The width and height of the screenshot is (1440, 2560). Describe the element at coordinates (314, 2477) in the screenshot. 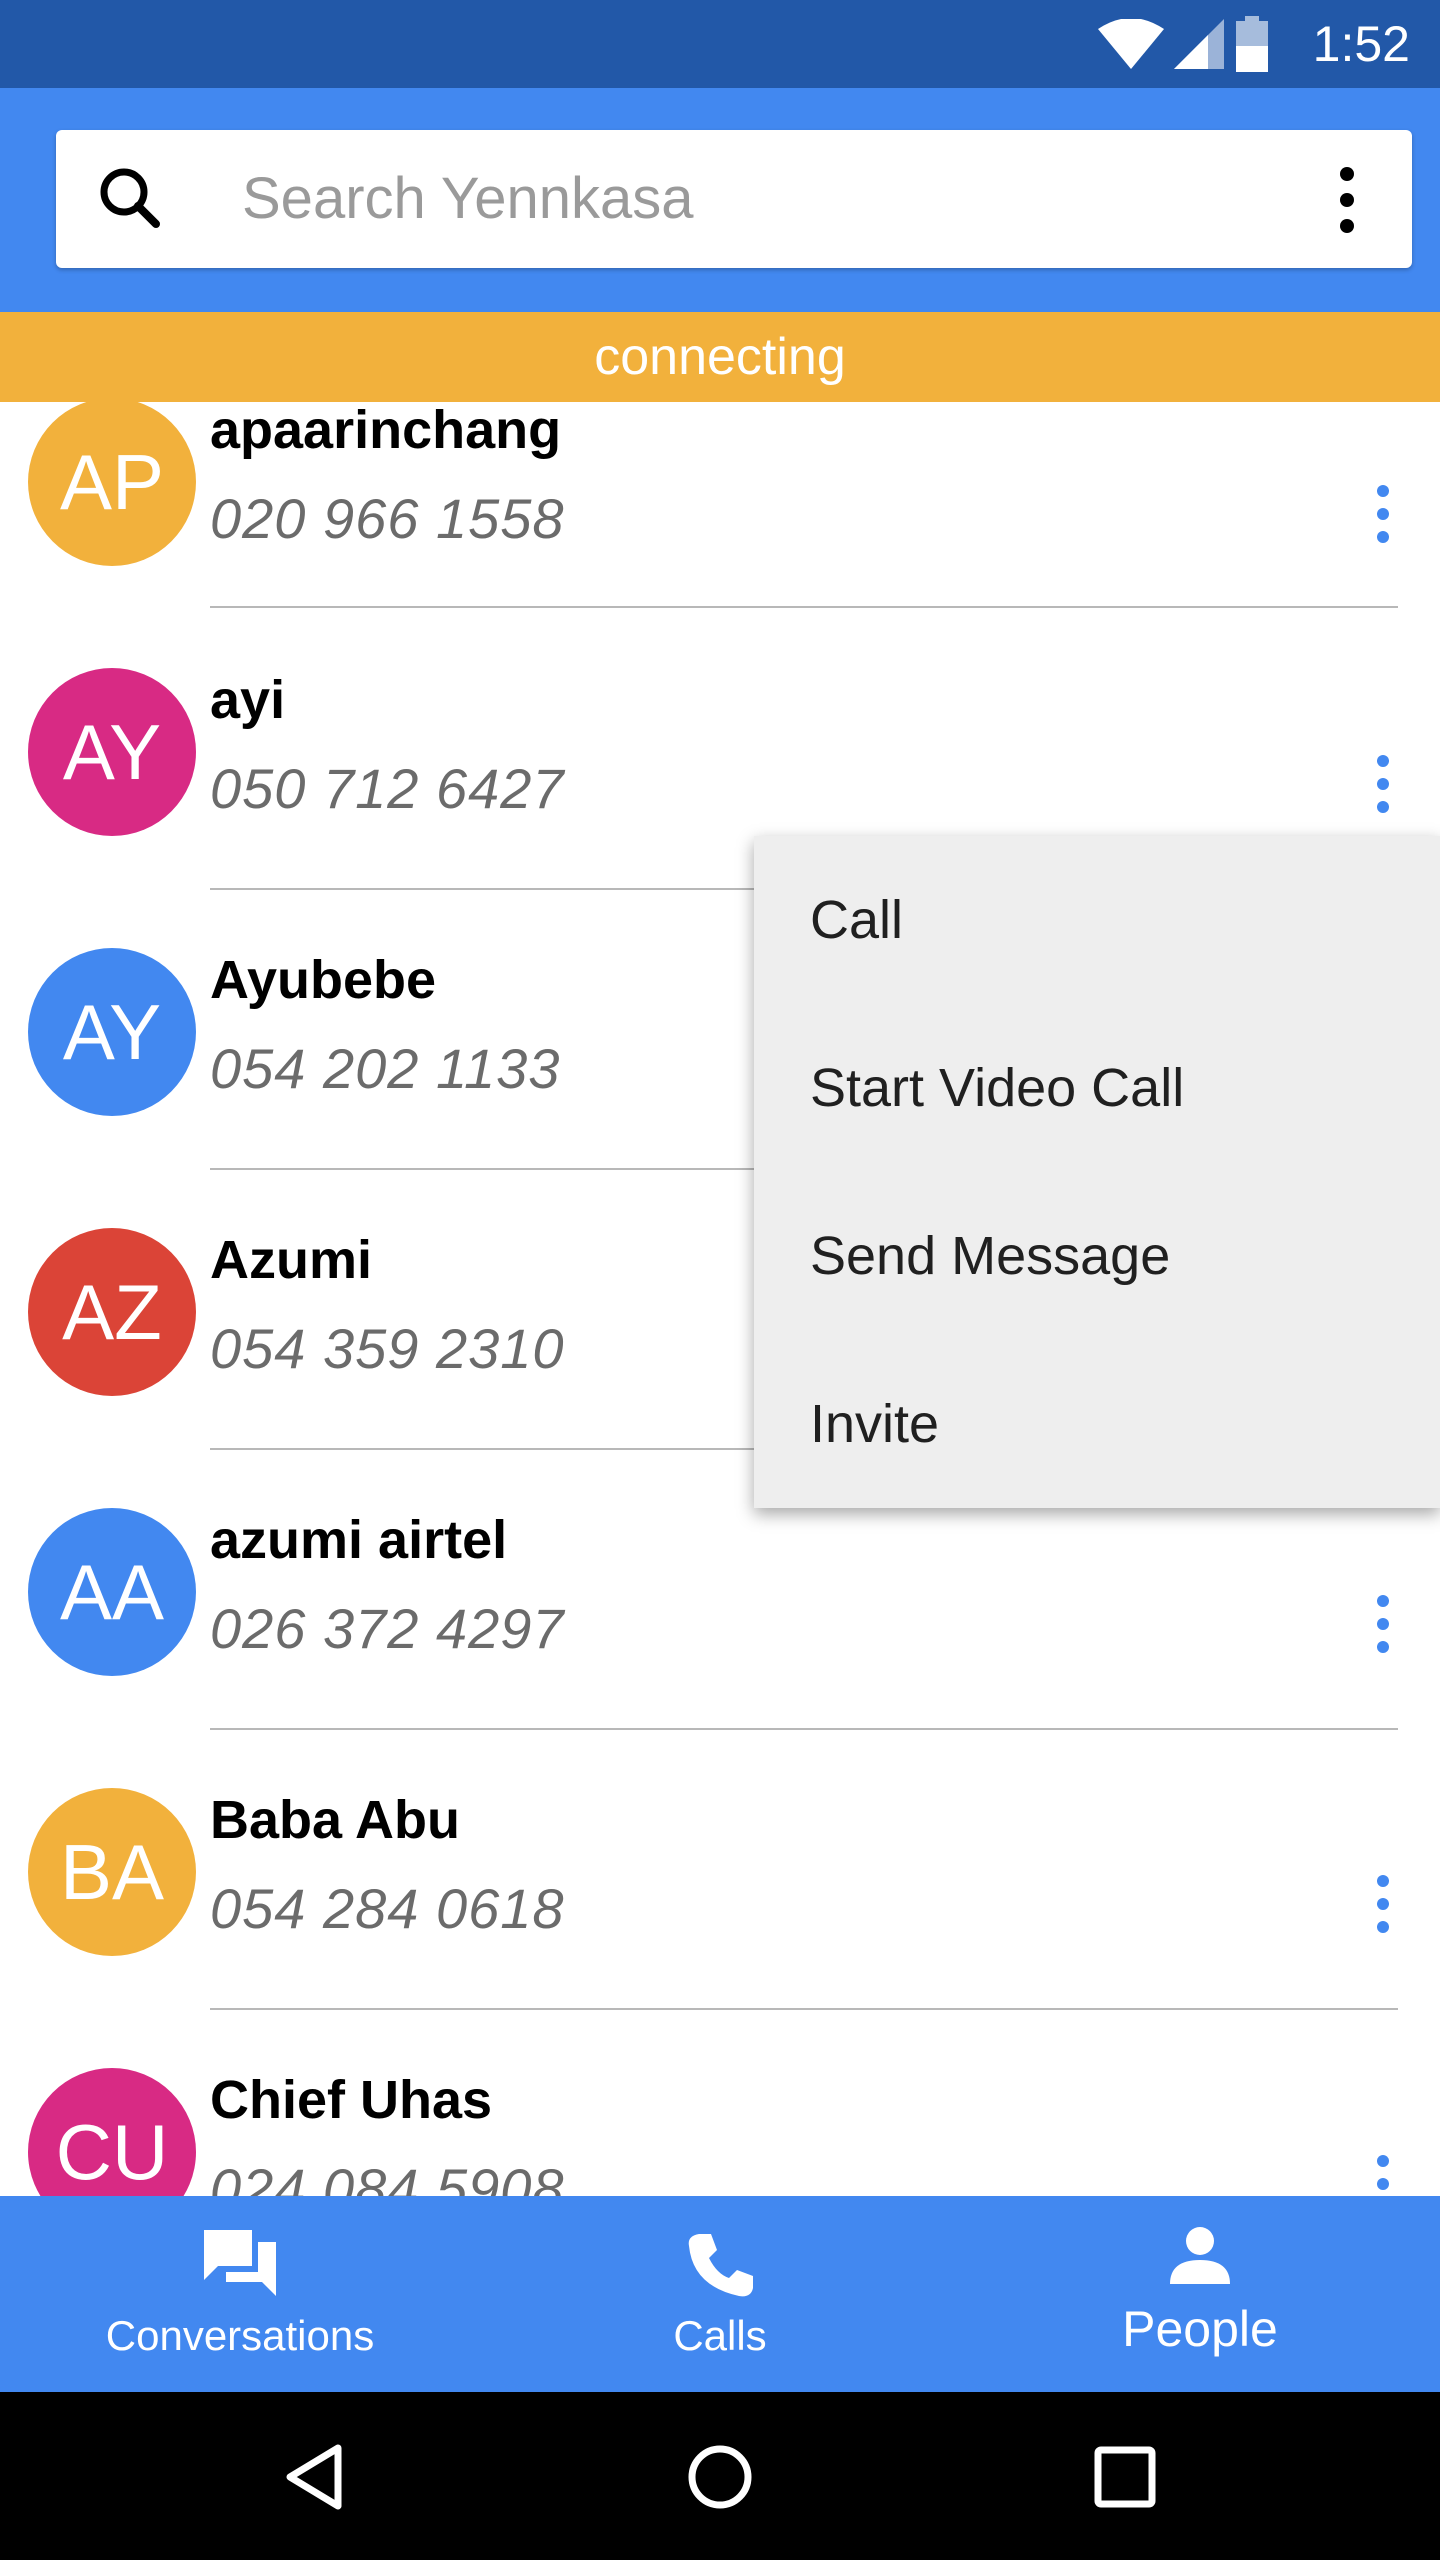

I see `back-icon` at that location.